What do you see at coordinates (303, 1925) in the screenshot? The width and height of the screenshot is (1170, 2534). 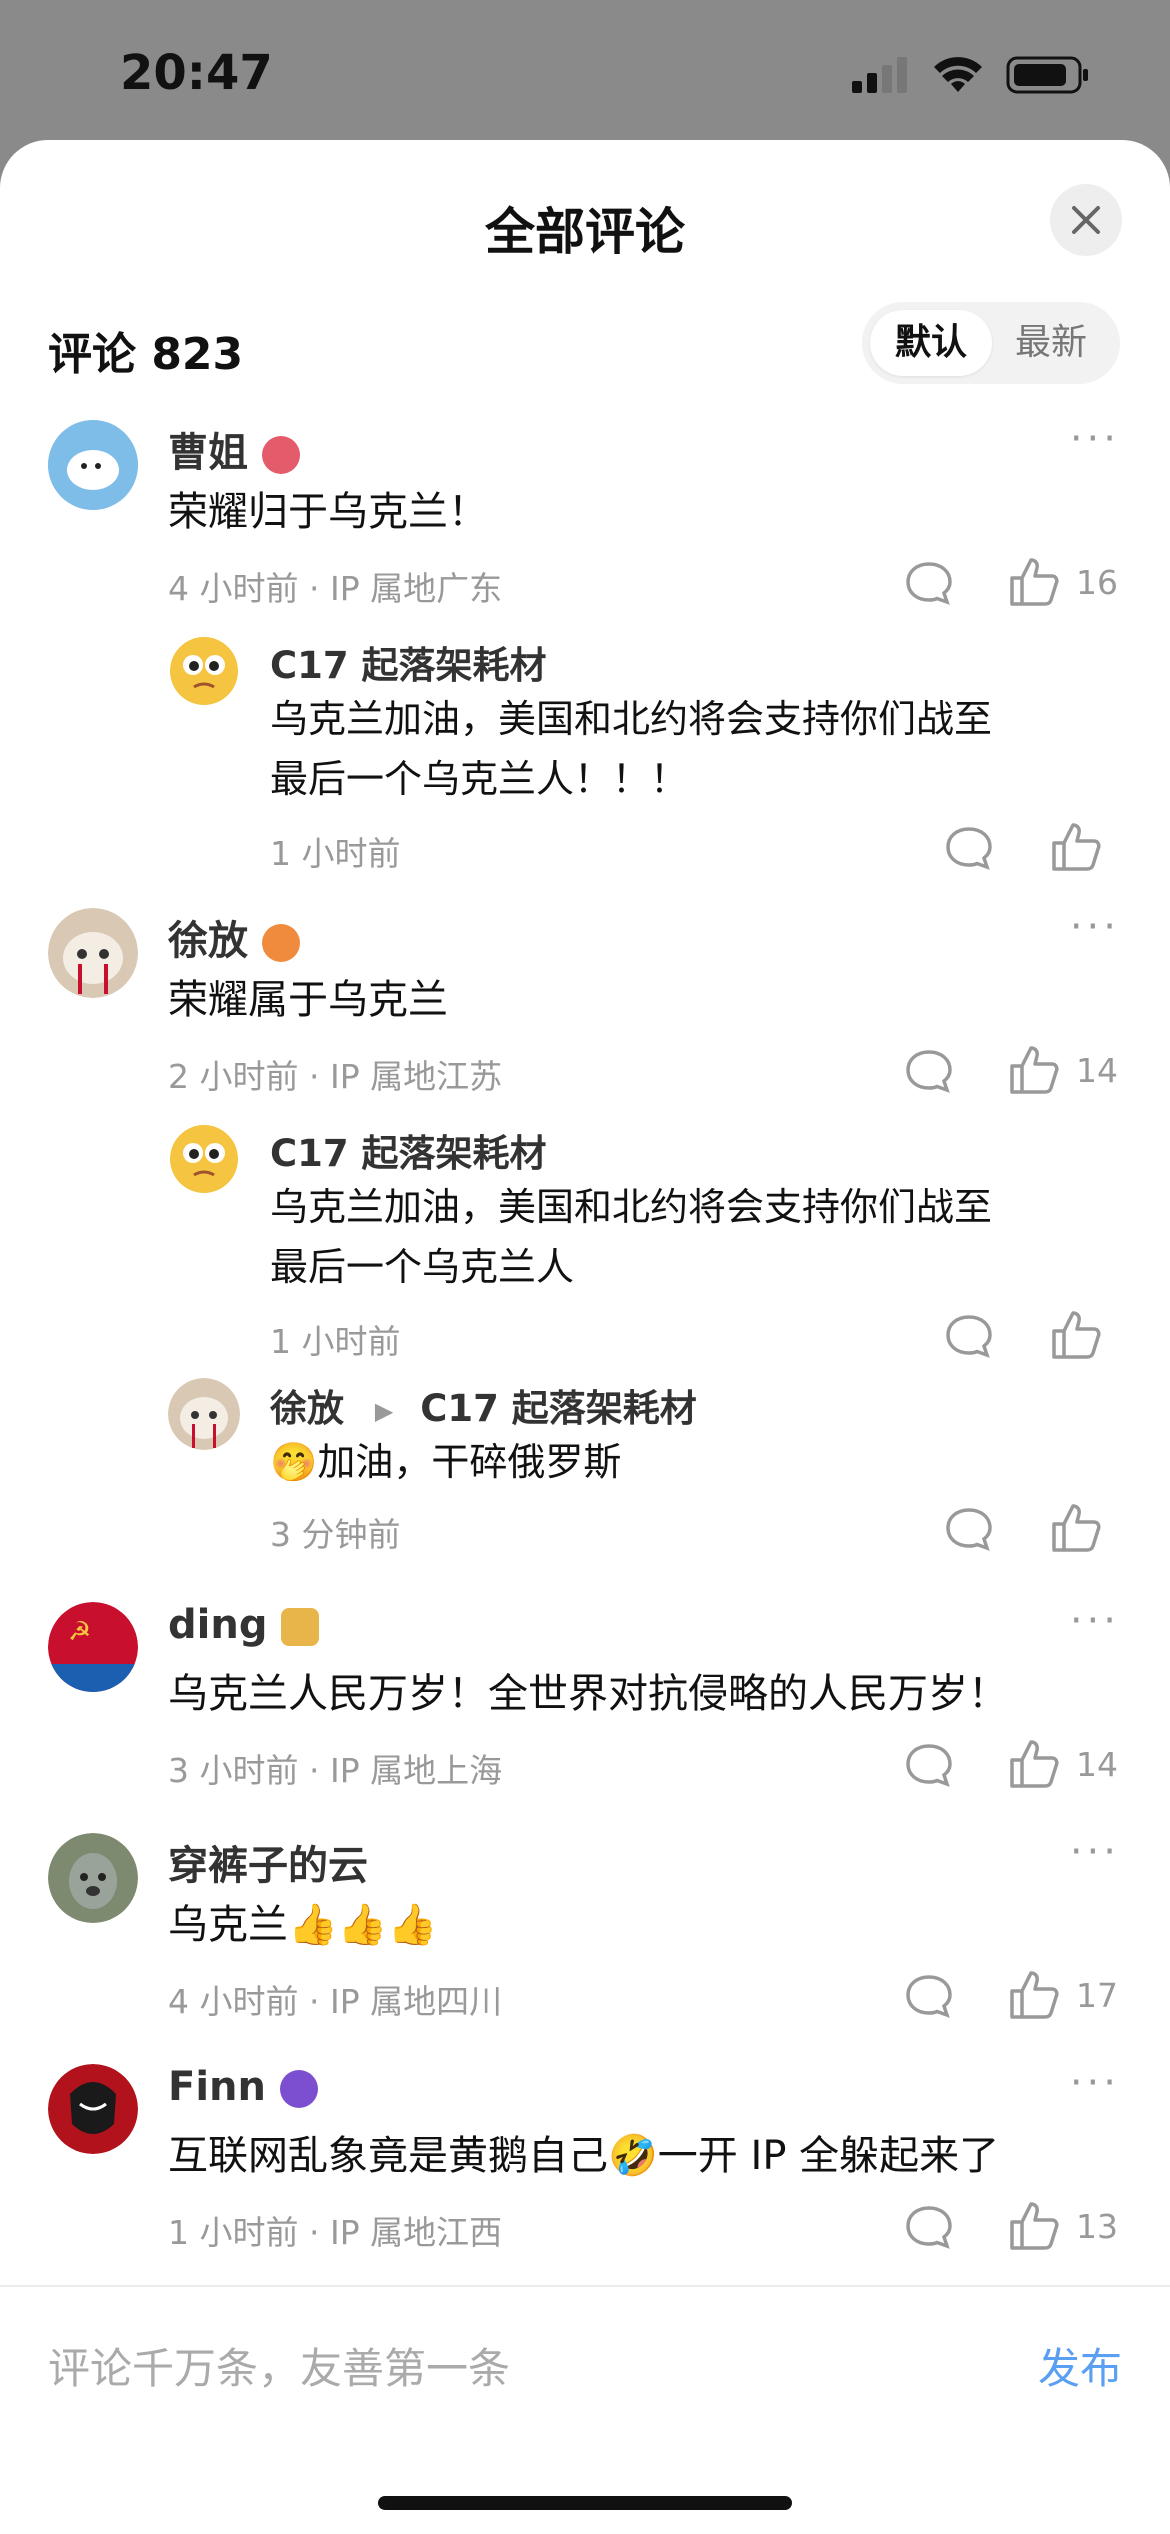 I see `comment-text: 乌克兰👍👍👍` at bounding box center [303, 1925].